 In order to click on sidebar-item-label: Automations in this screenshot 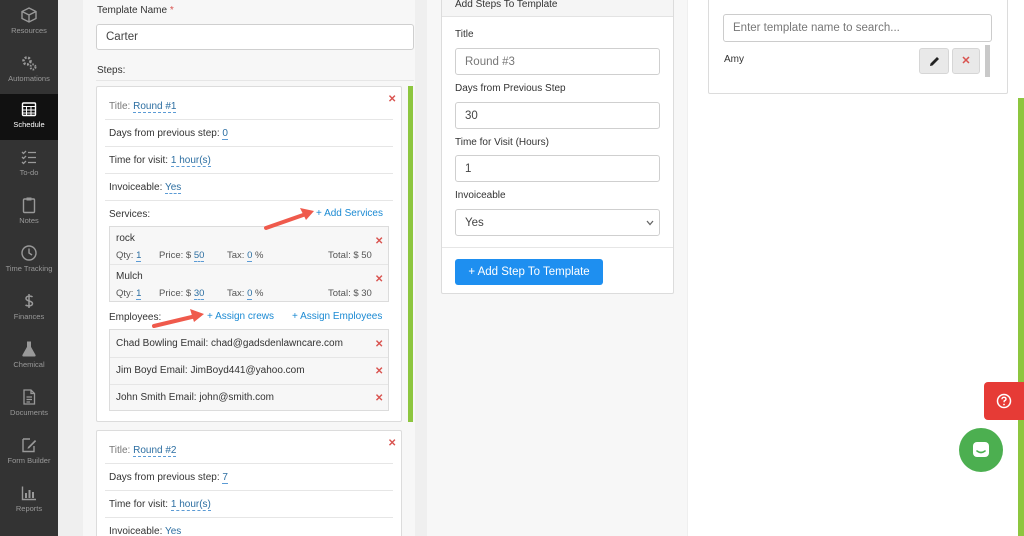, I will do `click(29, 78)`.